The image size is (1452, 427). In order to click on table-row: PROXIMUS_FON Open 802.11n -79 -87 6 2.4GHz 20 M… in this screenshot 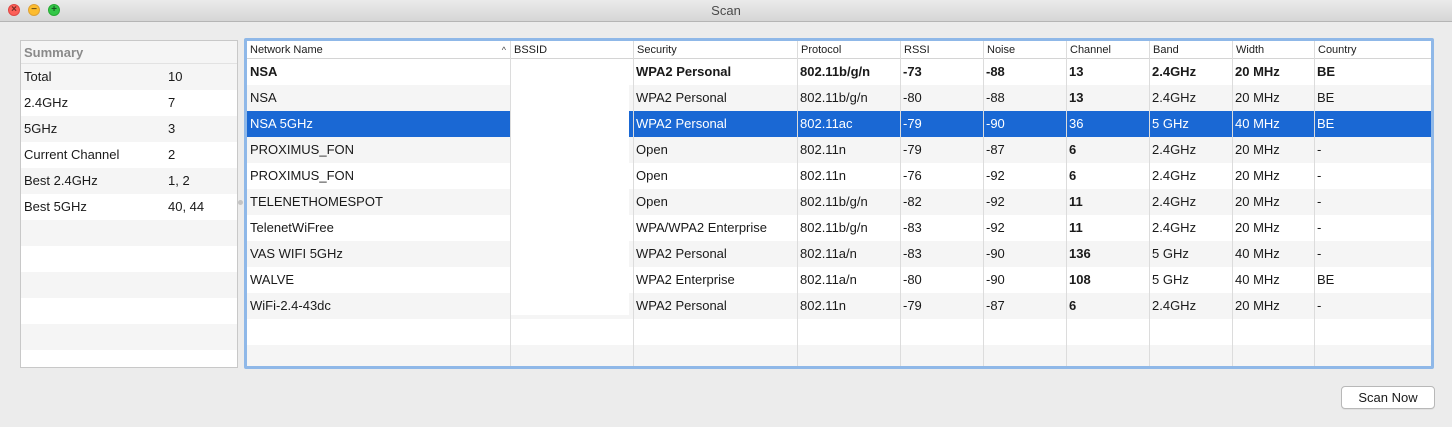, I will do `click(839, 150)`.